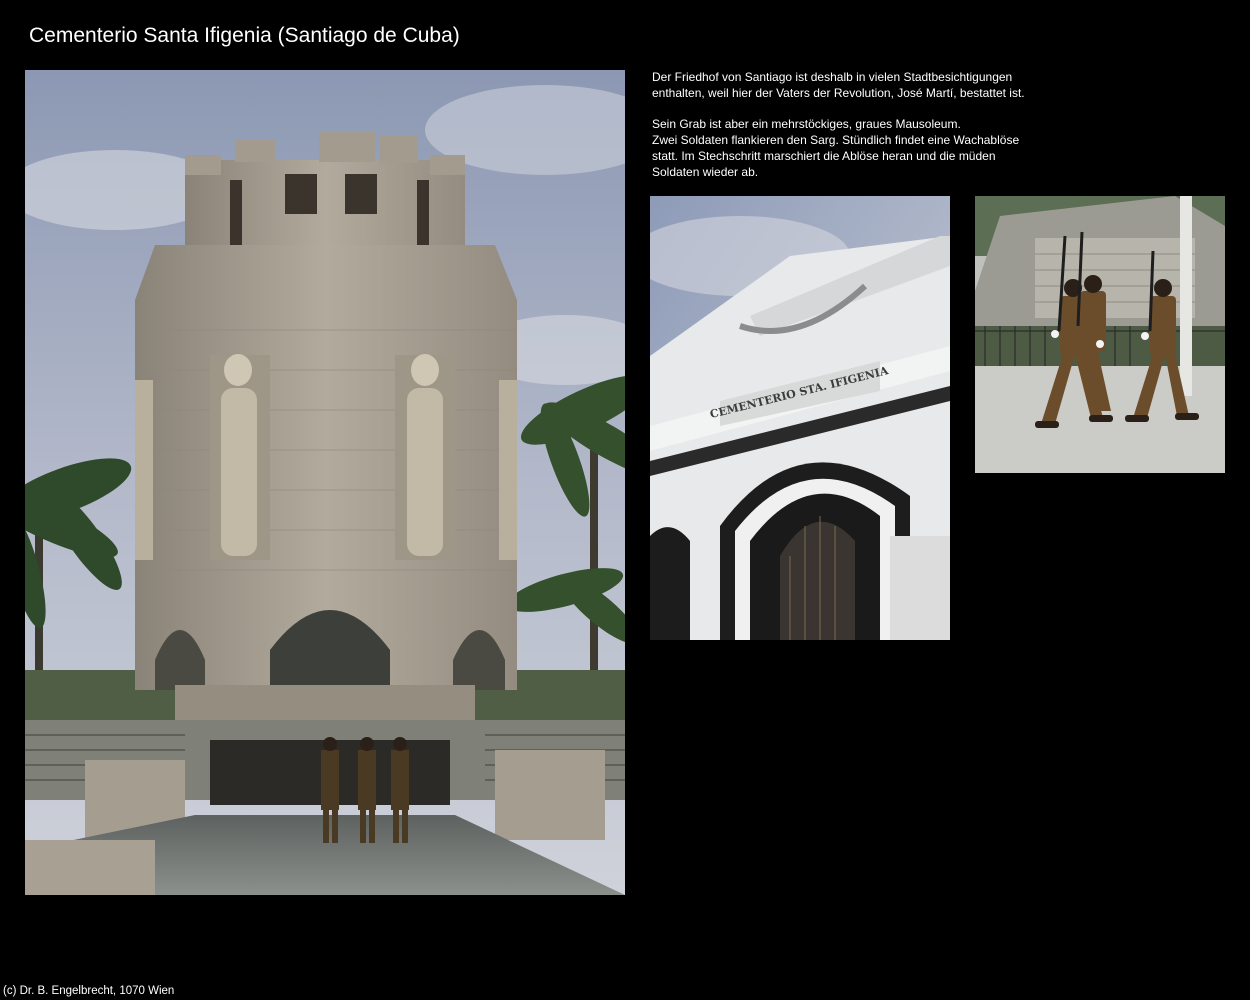 The image size is (1250, 1000). What do you see at coordinates (1100, 334) in the screenshot?
I see `guards-marching-photo` at bounding box center [1100, 334].